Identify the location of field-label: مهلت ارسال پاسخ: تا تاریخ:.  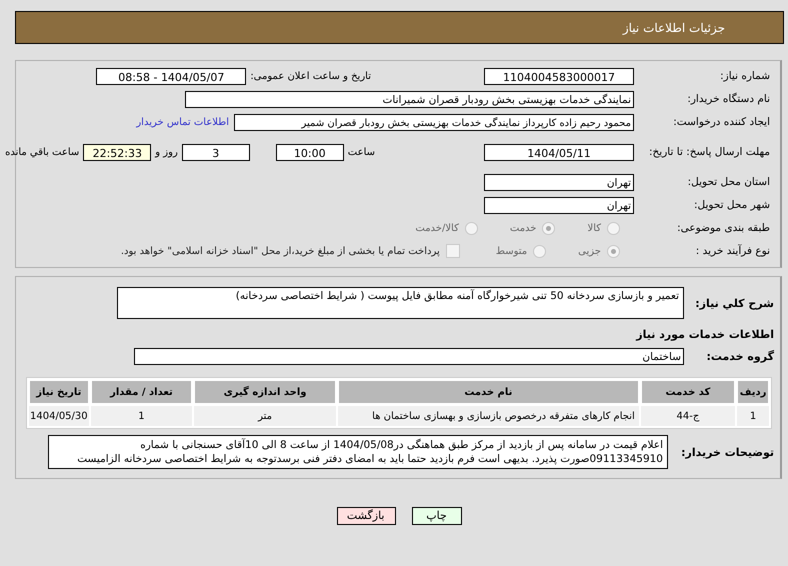
(709, 152).